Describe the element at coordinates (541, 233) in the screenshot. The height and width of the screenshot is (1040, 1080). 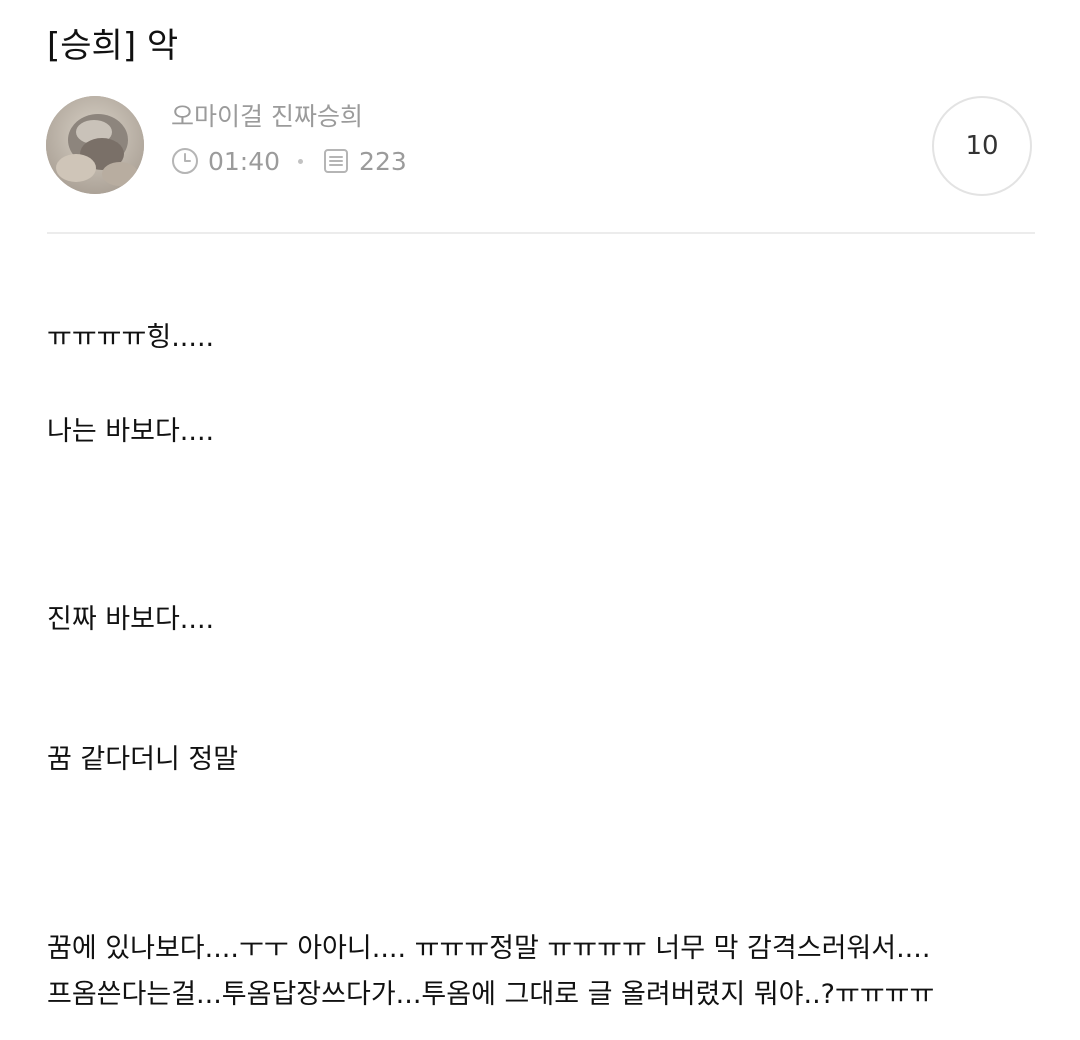
I see `header-divider` at that location.